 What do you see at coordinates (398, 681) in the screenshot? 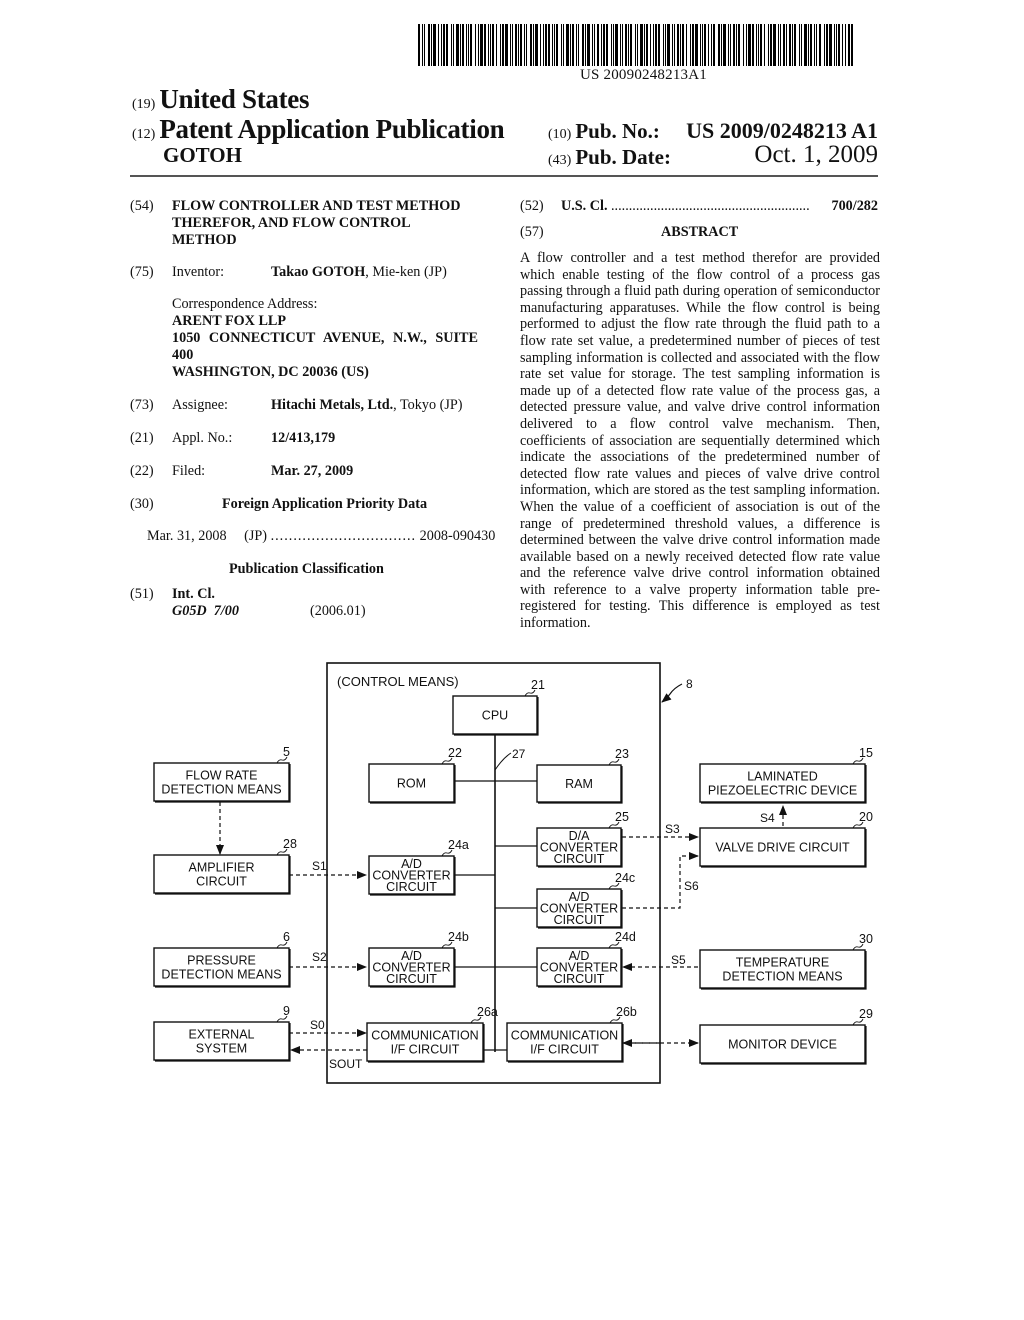
I see `control-means-label: (CONTROL MEANS)` at bounding box center [398, 681].